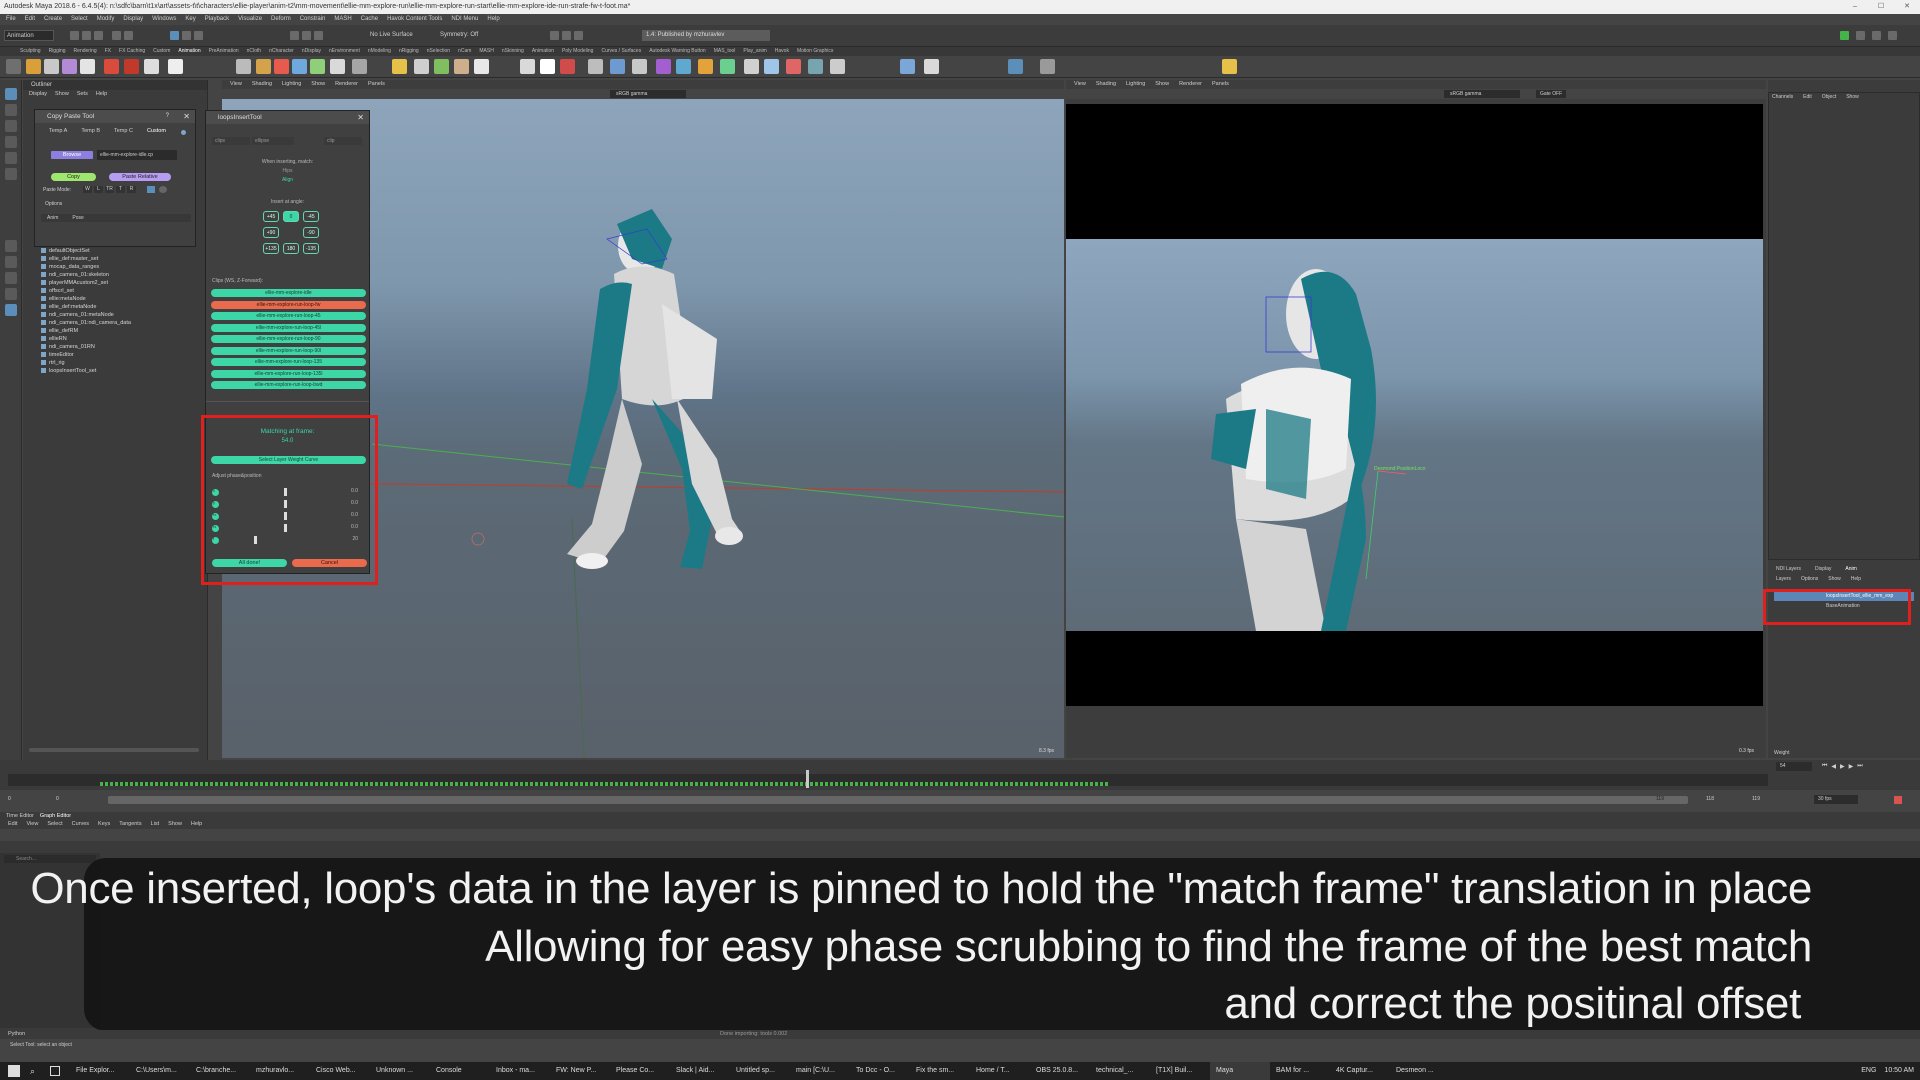 This screenshot has width=1920, height=1080. What do you see at coordinates (663, 66) in the screenshot?
I see `shelf-tool-27-icon` at bounding box center [663, 66].